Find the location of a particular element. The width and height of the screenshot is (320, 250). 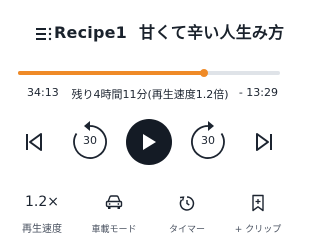

rewind-seconds: 30 is located at coordinates (90, 140).